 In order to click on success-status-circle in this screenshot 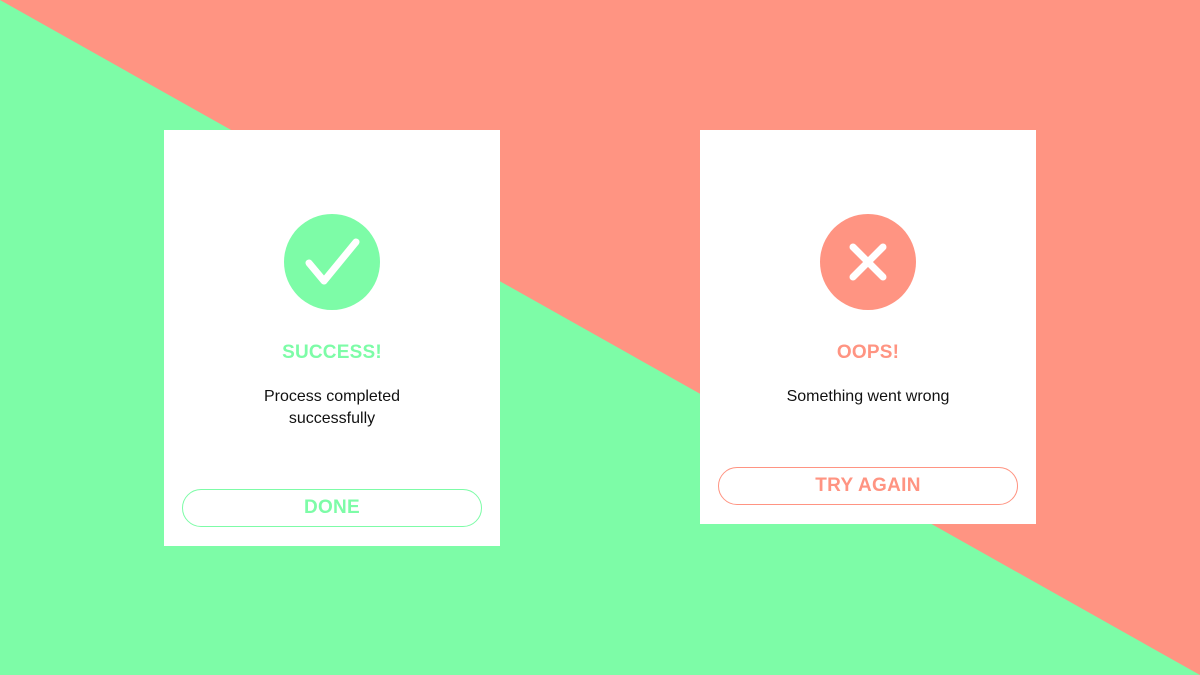, I will do `click(332, 262)`.